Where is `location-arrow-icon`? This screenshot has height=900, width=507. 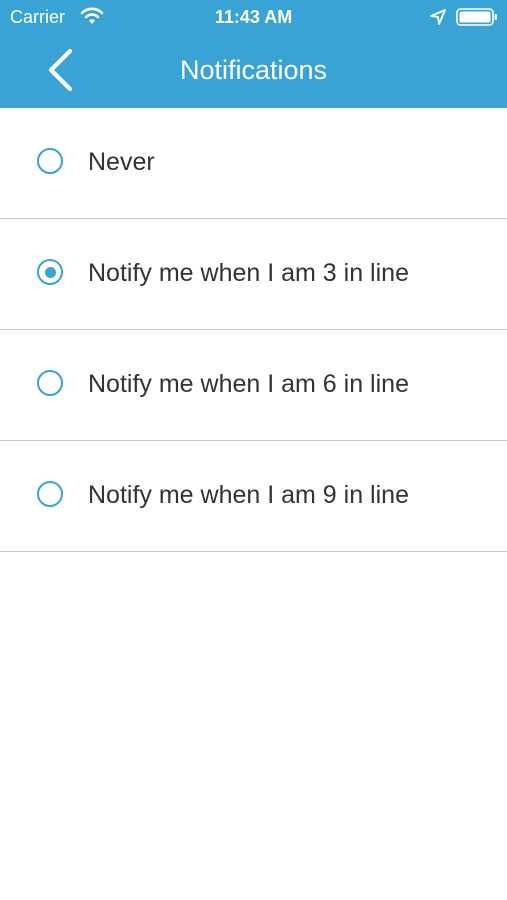
location-arrow-icon is located at coordinates (438, 17).